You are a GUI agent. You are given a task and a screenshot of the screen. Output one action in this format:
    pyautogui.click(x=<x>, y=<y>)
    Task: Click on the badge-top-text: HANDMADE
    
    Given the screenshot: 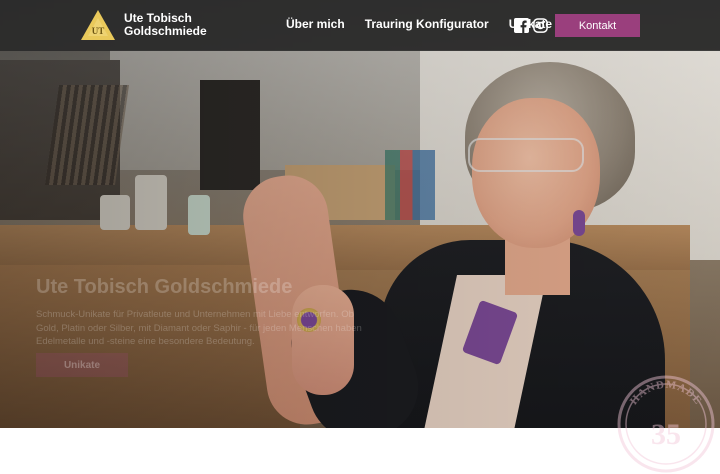 What is the action you would take?
    pyautogui.click(x=665, y=393)
    